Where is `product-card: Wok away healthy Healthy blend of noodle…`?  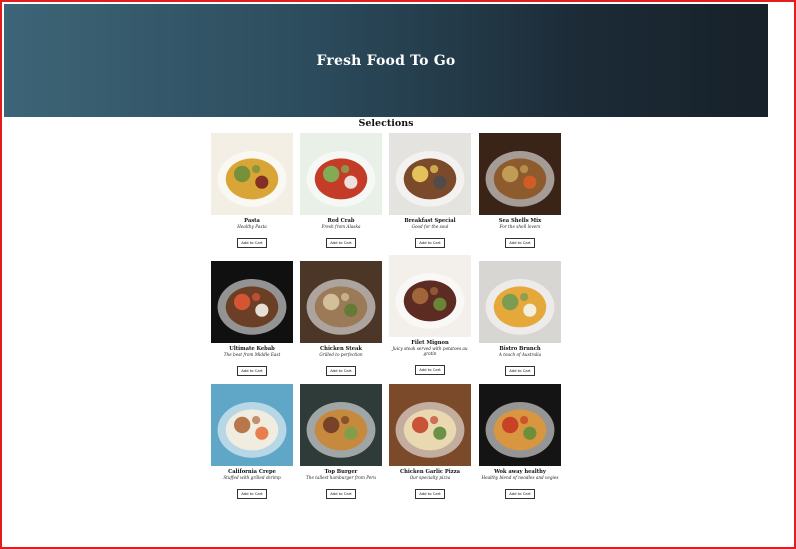
product-card: Wok away healthy Healthy blend of noodle… is located at coordinates (520, 441).